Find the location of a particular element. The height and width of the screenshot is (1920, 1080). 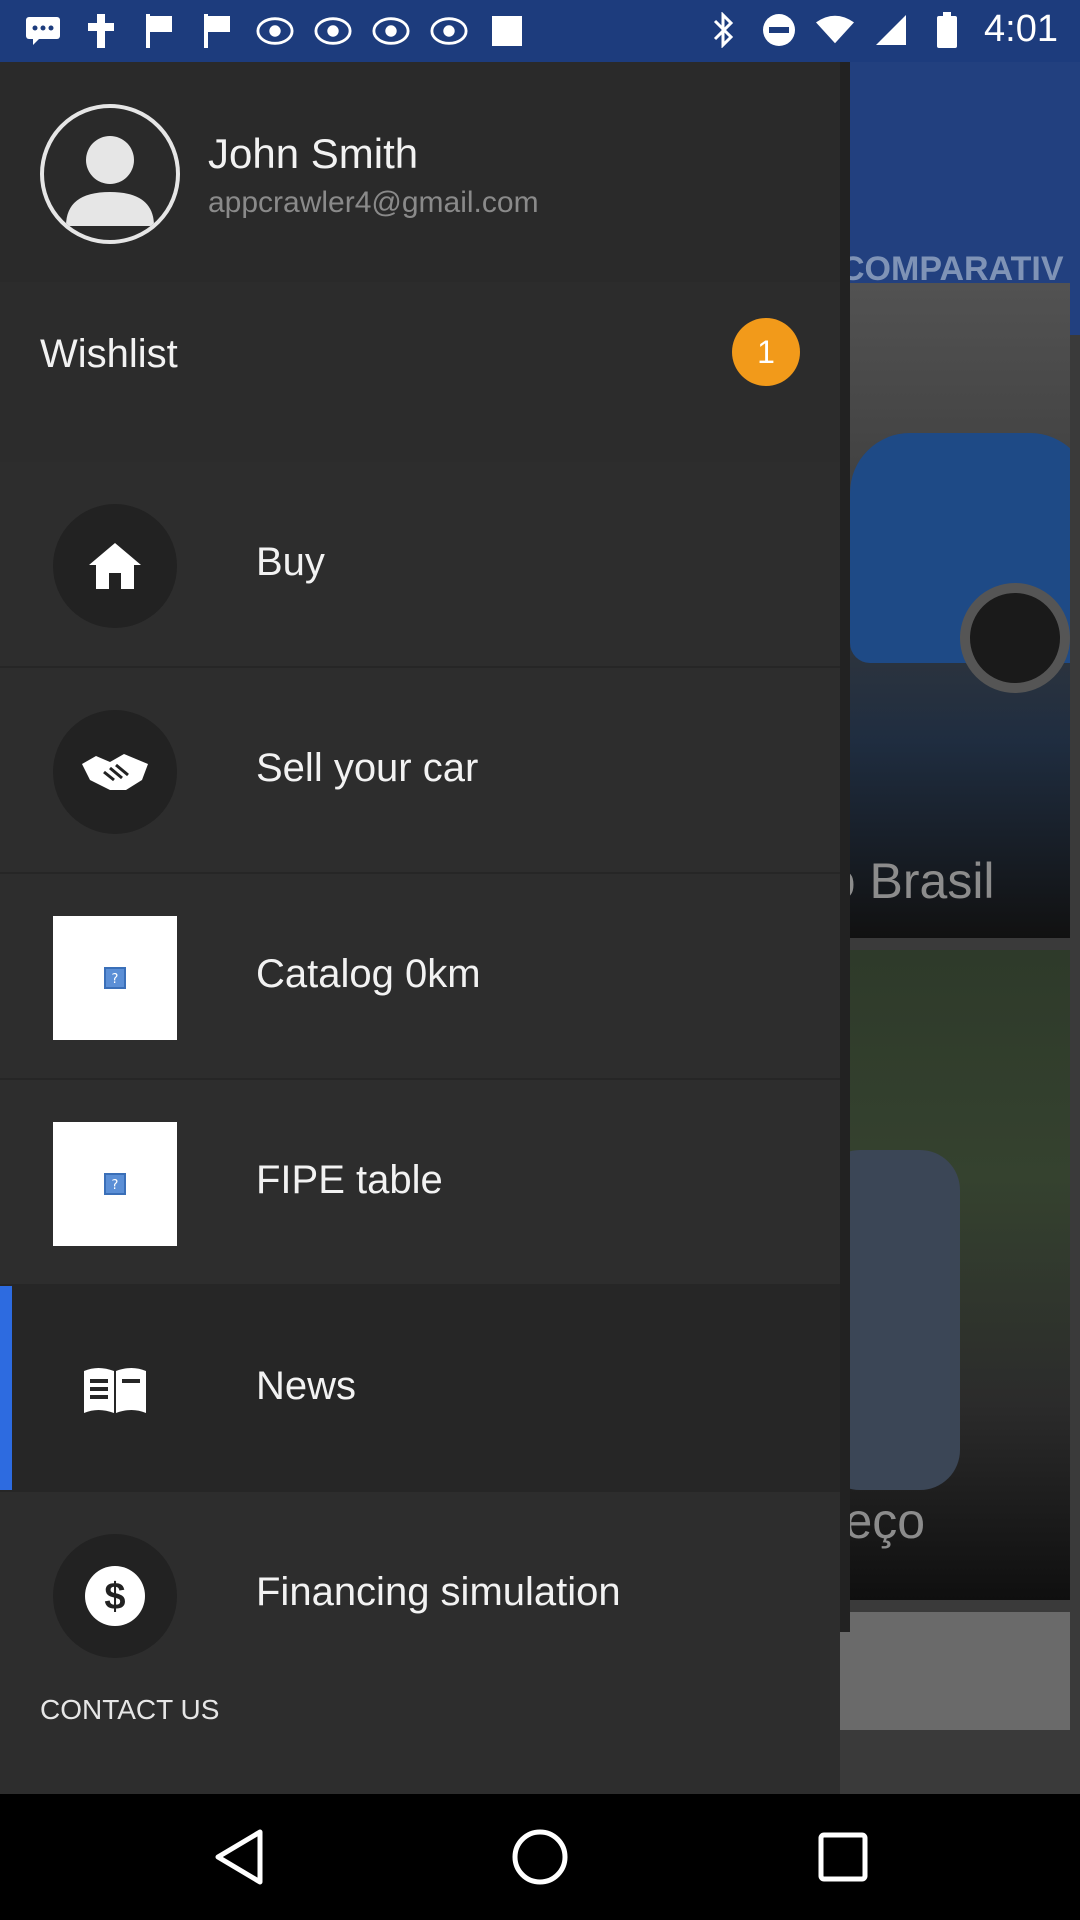

back-icon is located at coordinates (239, 1857).